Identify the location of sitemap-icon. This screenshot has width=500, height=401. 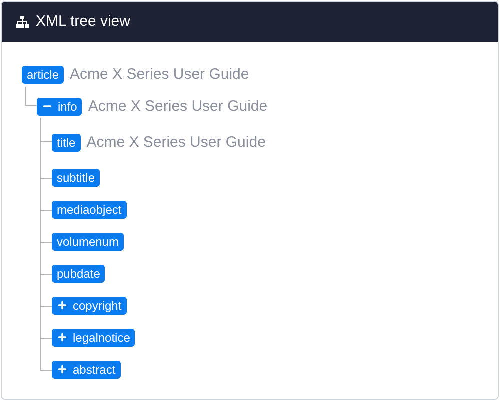
(22, 22).